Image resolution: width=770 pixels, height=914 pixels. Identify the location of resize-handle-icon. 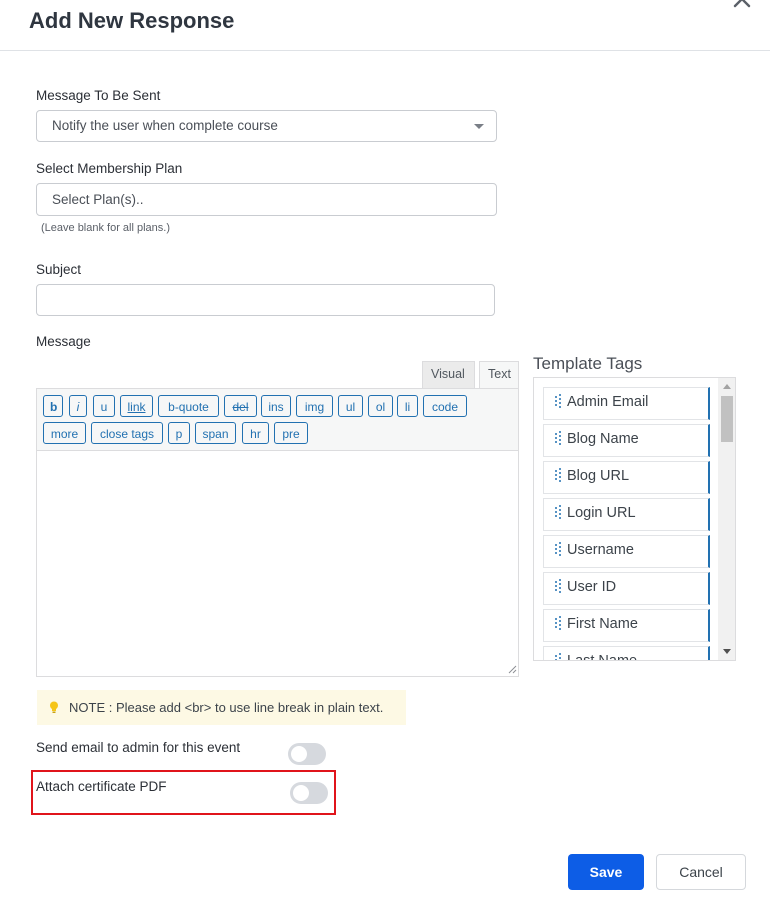
(512, 669).